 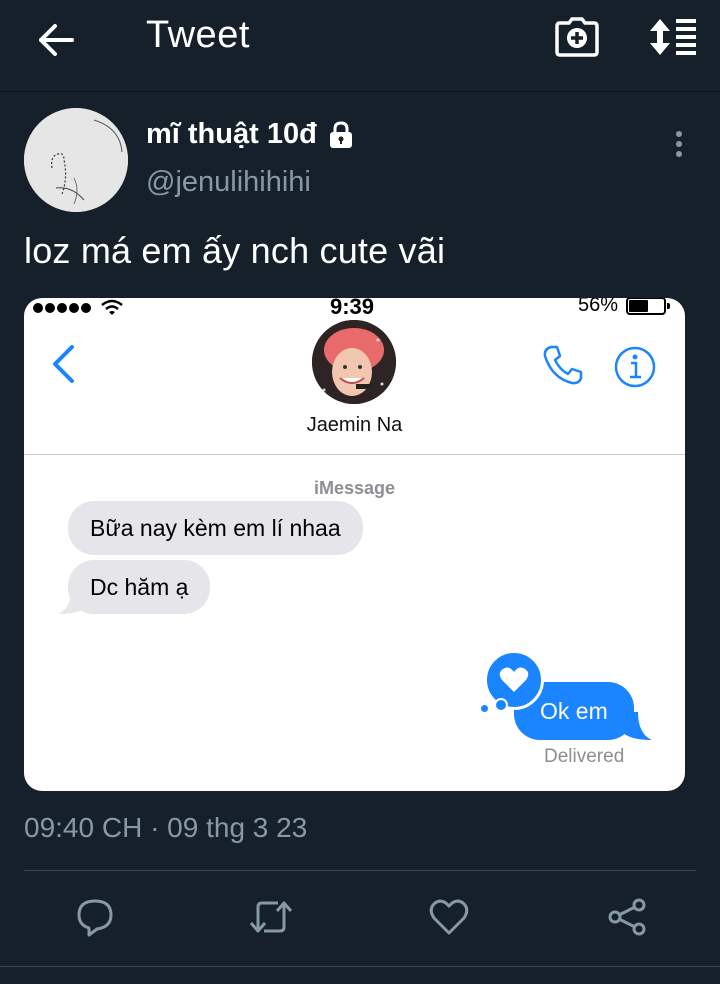 What do you see at coordinates (73, 600) in the screenshot?
I see `incoming-bubble-tail` at bounding box center [73, 600].